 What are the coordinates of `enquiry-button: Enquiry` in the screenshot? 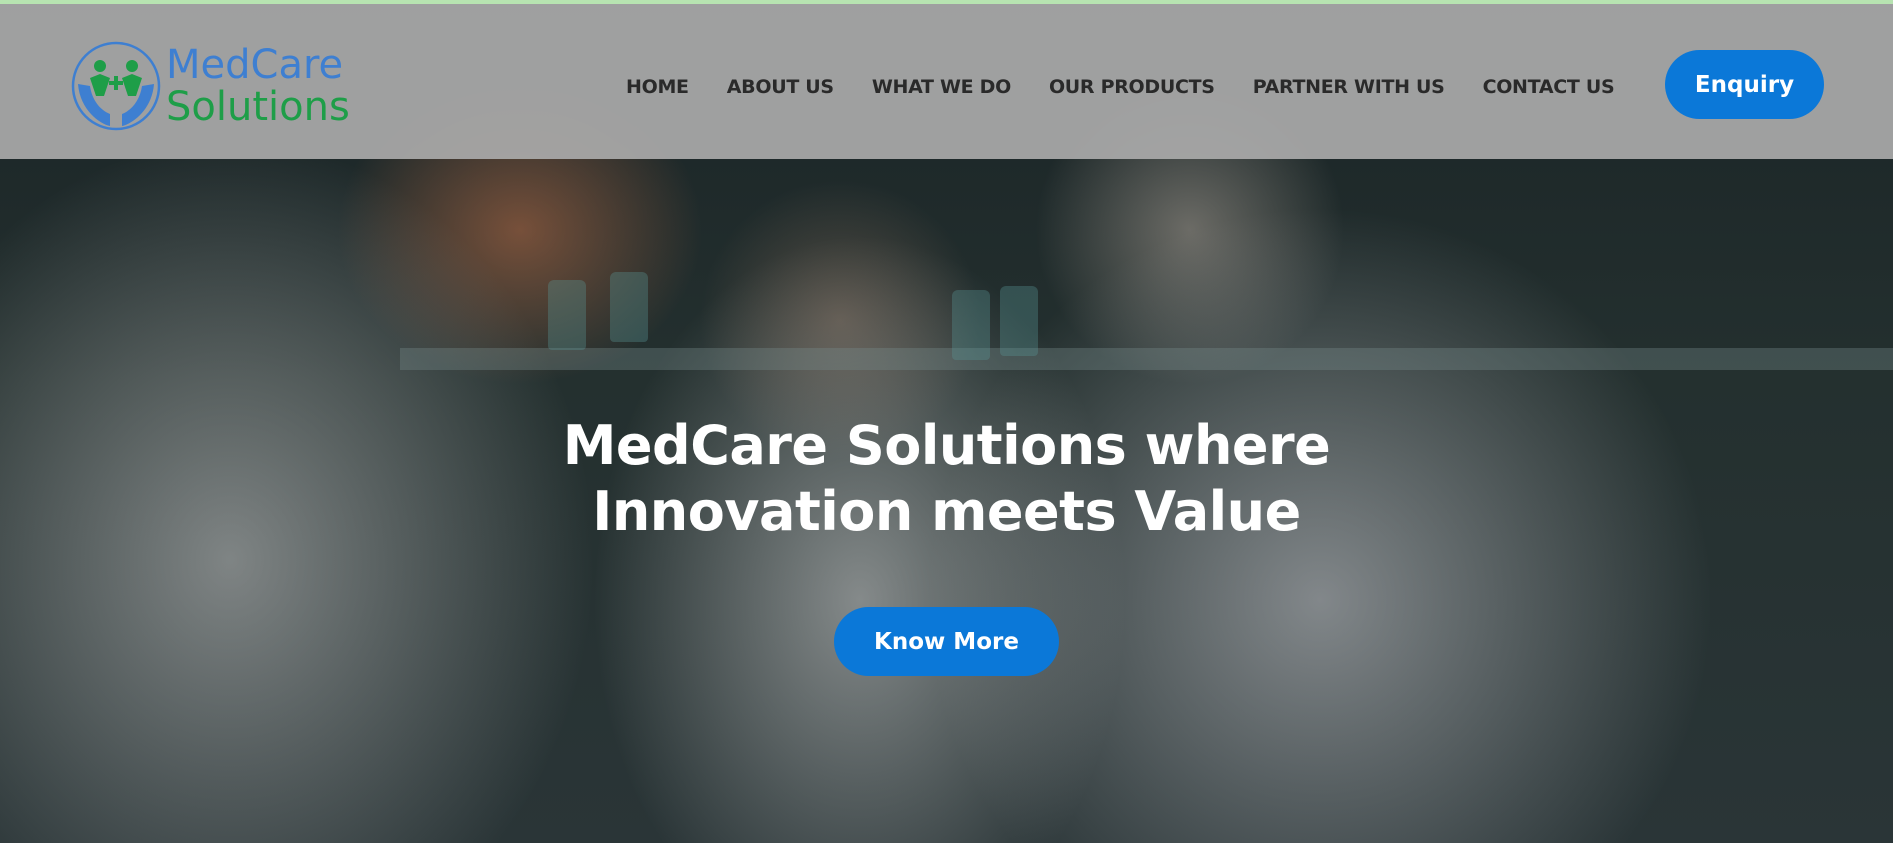 It's located at (1744, 84).